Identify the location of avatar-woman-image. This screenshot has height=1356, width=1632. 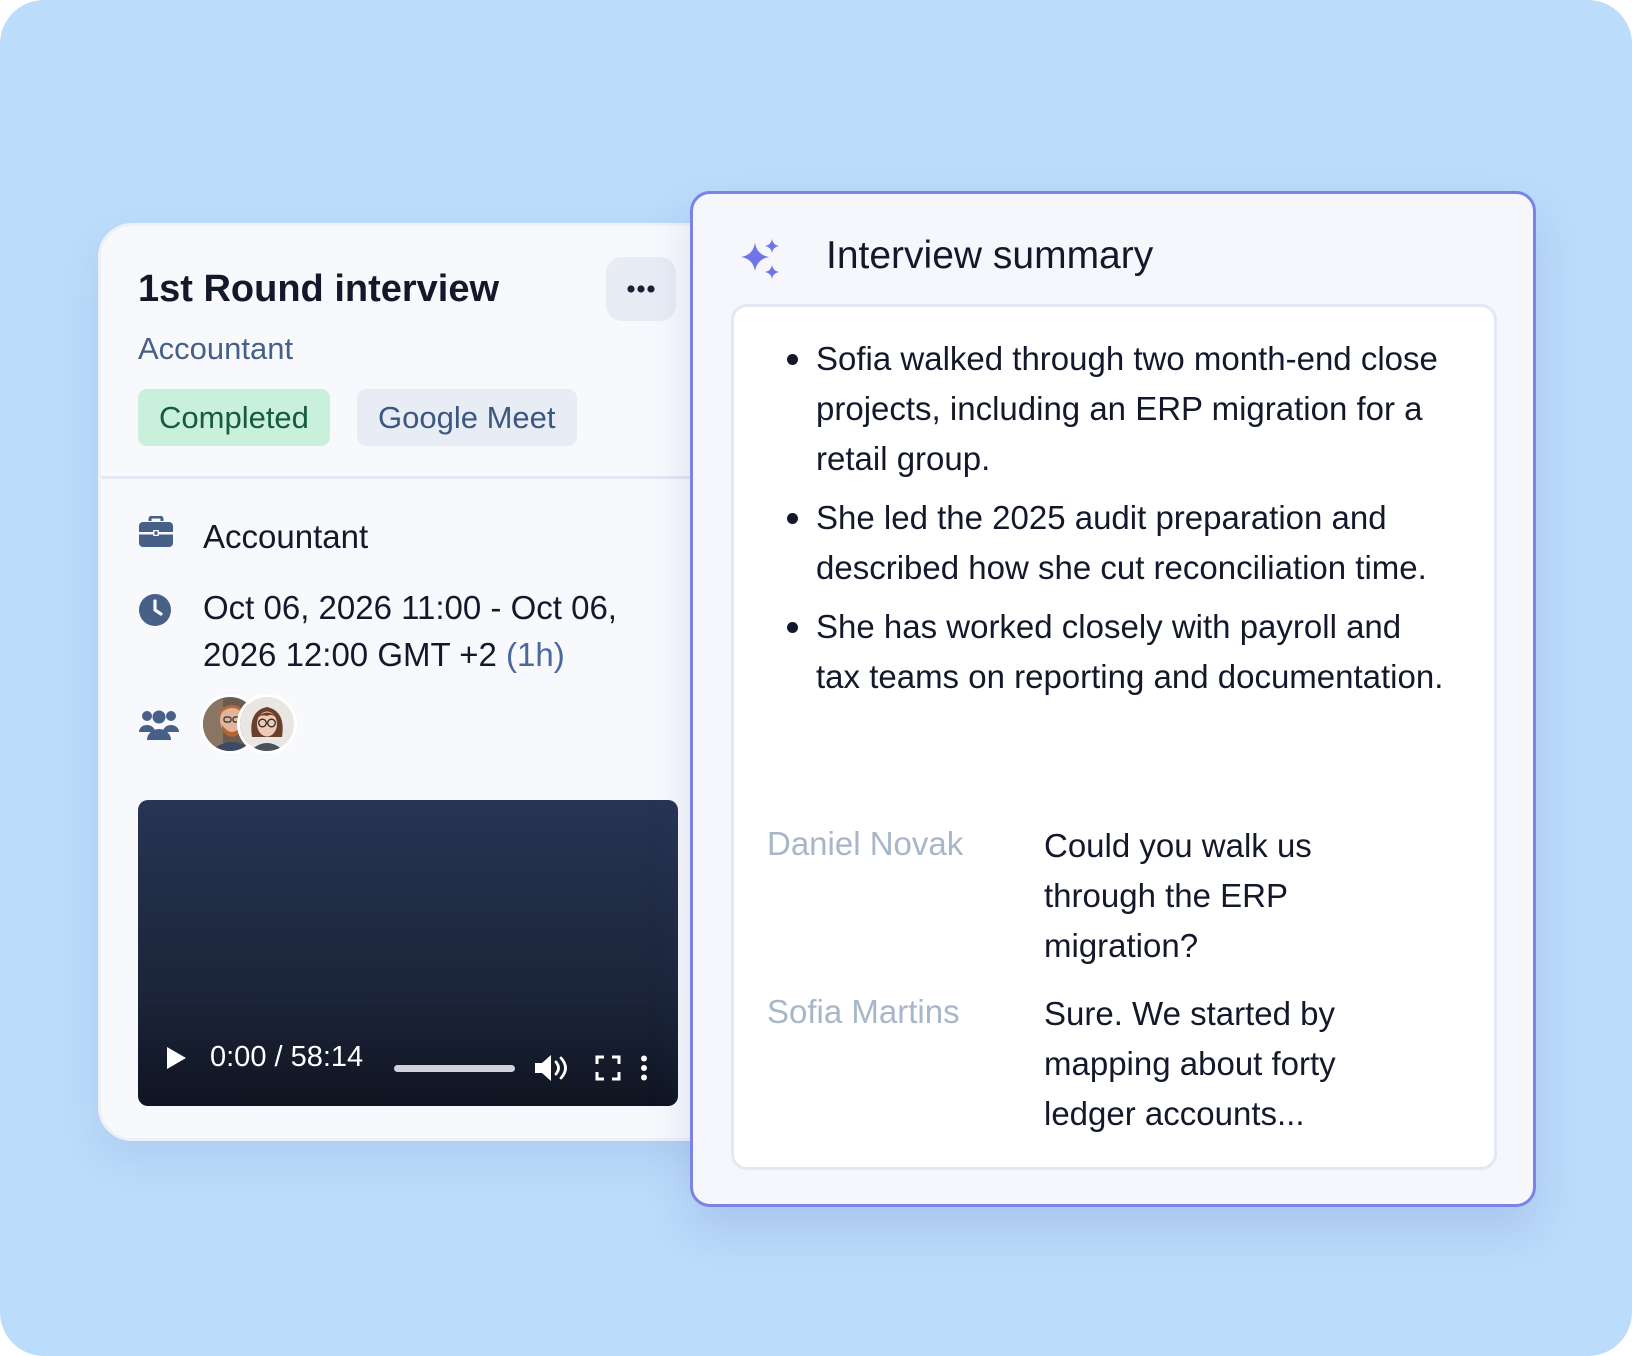
(267, 724).